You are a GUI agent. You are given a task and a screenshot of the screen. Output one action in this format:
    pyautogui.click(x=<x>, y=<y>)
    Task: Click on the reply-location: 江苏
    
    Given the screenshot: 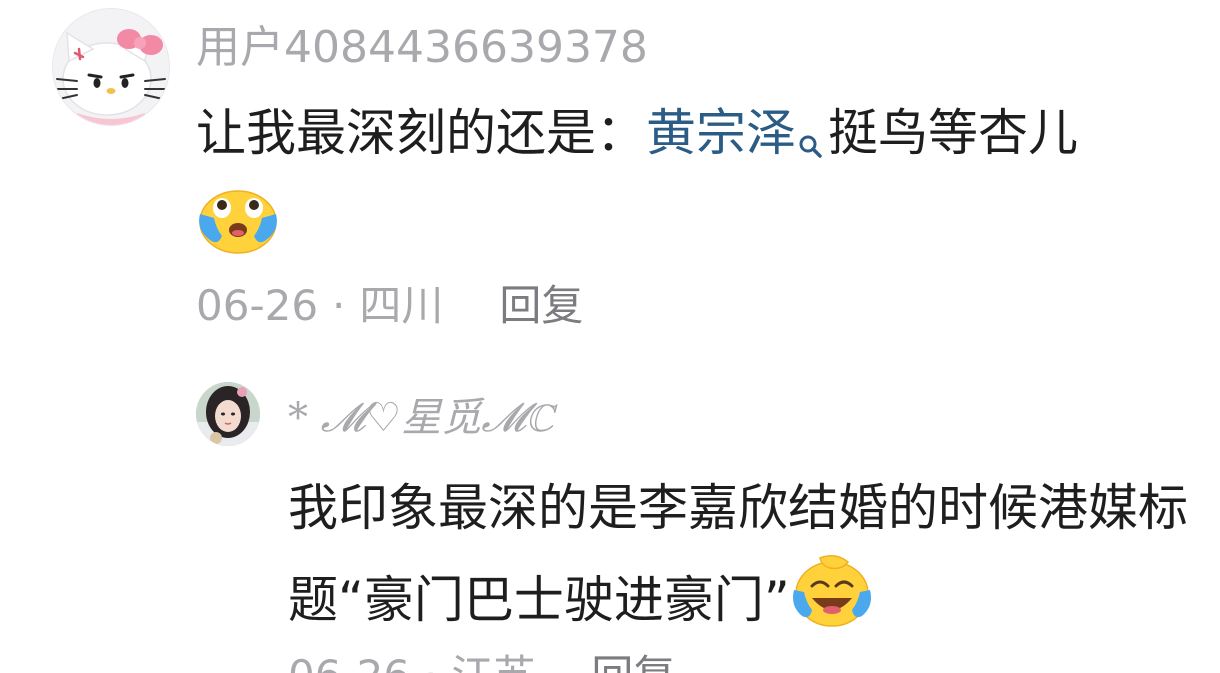 What is the action you would take?
    pyautogui.click(x=493, y=662)
    